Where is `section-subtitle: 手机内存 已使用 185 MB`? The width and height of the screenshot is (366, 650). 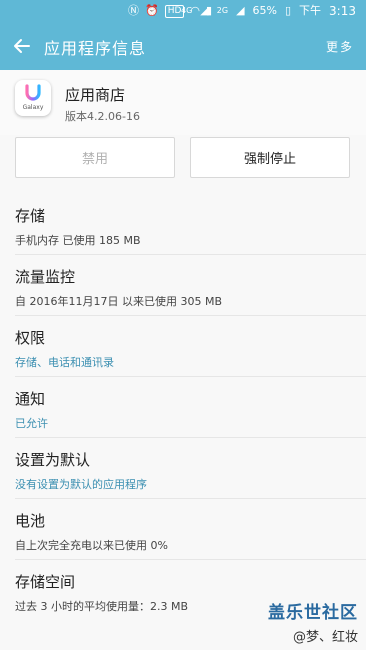 section-subtitle: 手机内存 已使用 185 MB is located at coordinates (78, 240).